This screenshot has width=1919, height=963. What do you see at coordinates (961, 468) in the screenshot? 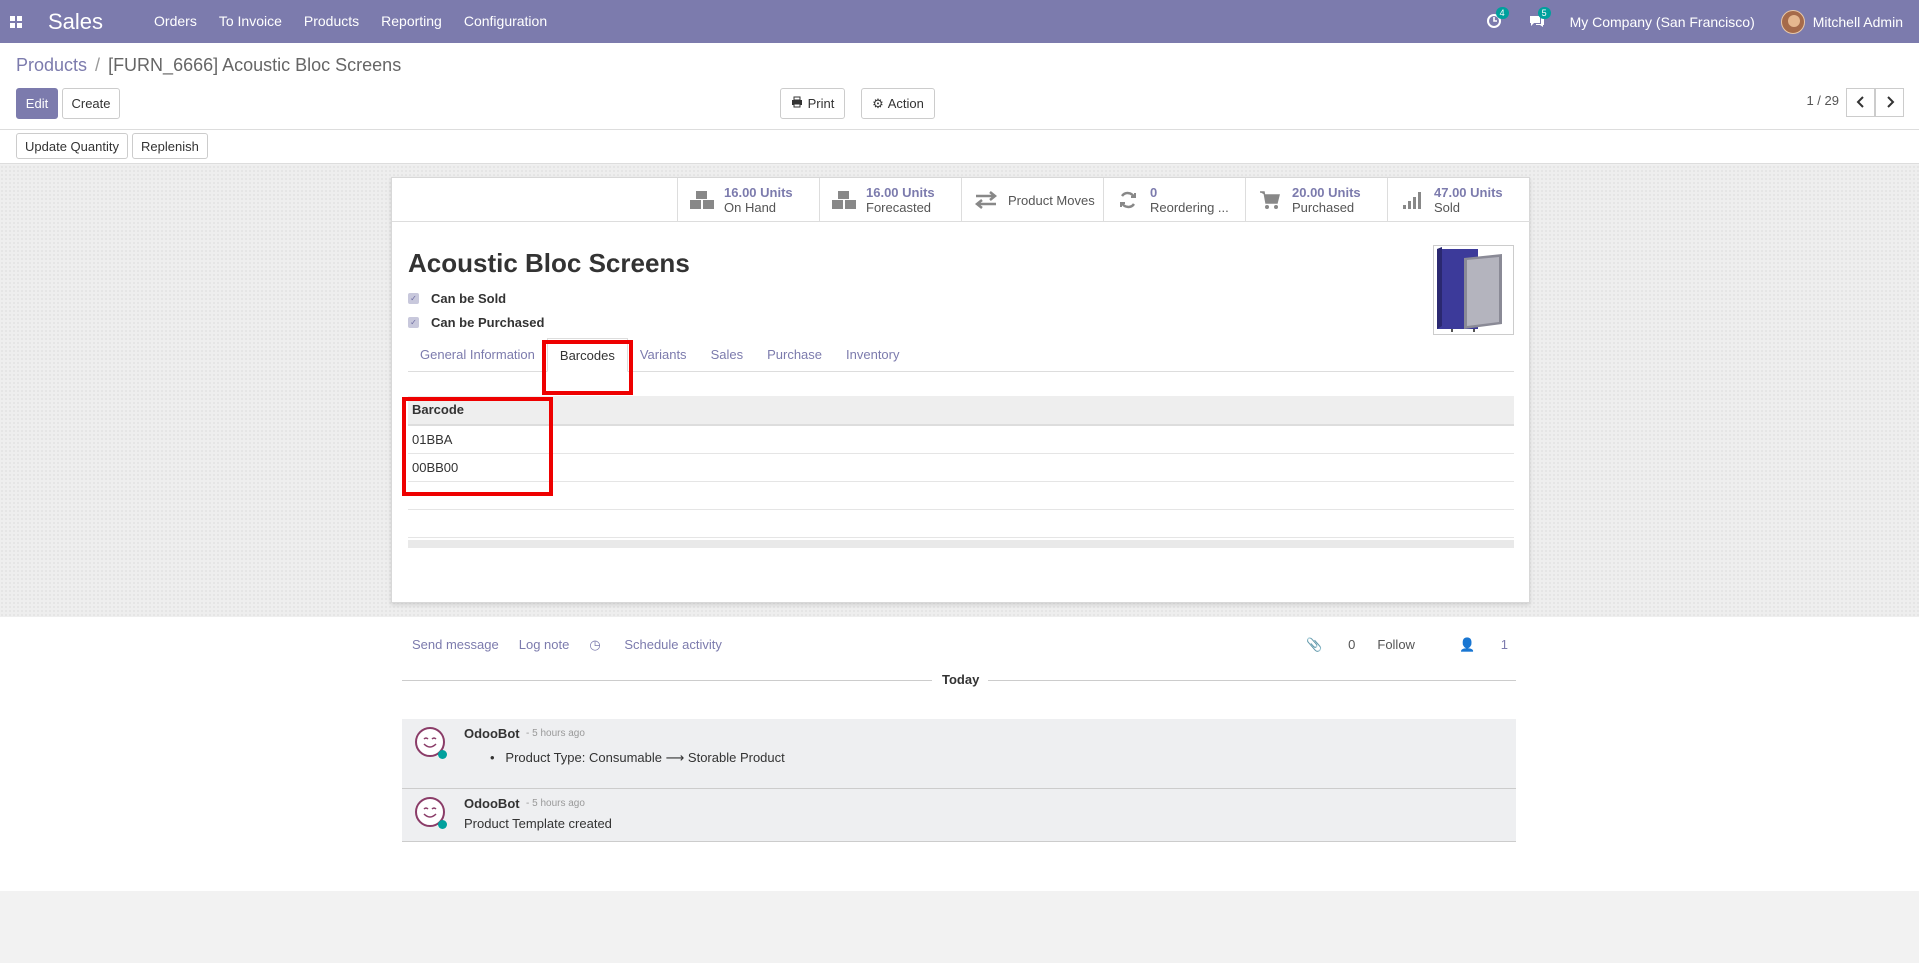
I see `table-row: 00BB00` at bounding box center [961, 468].